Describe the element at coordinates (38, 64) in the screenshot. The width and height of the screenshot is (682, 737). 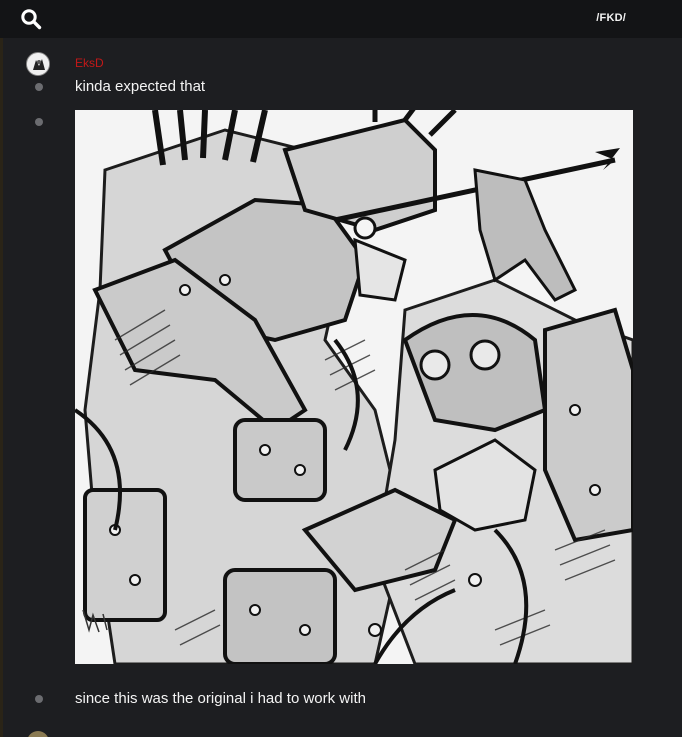
I see `avatar` at that location.